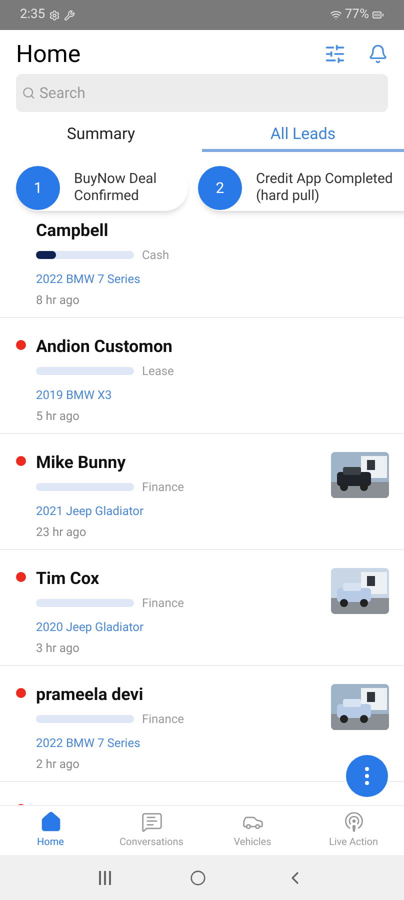  I want to click on more-icon, so click(367, 776).